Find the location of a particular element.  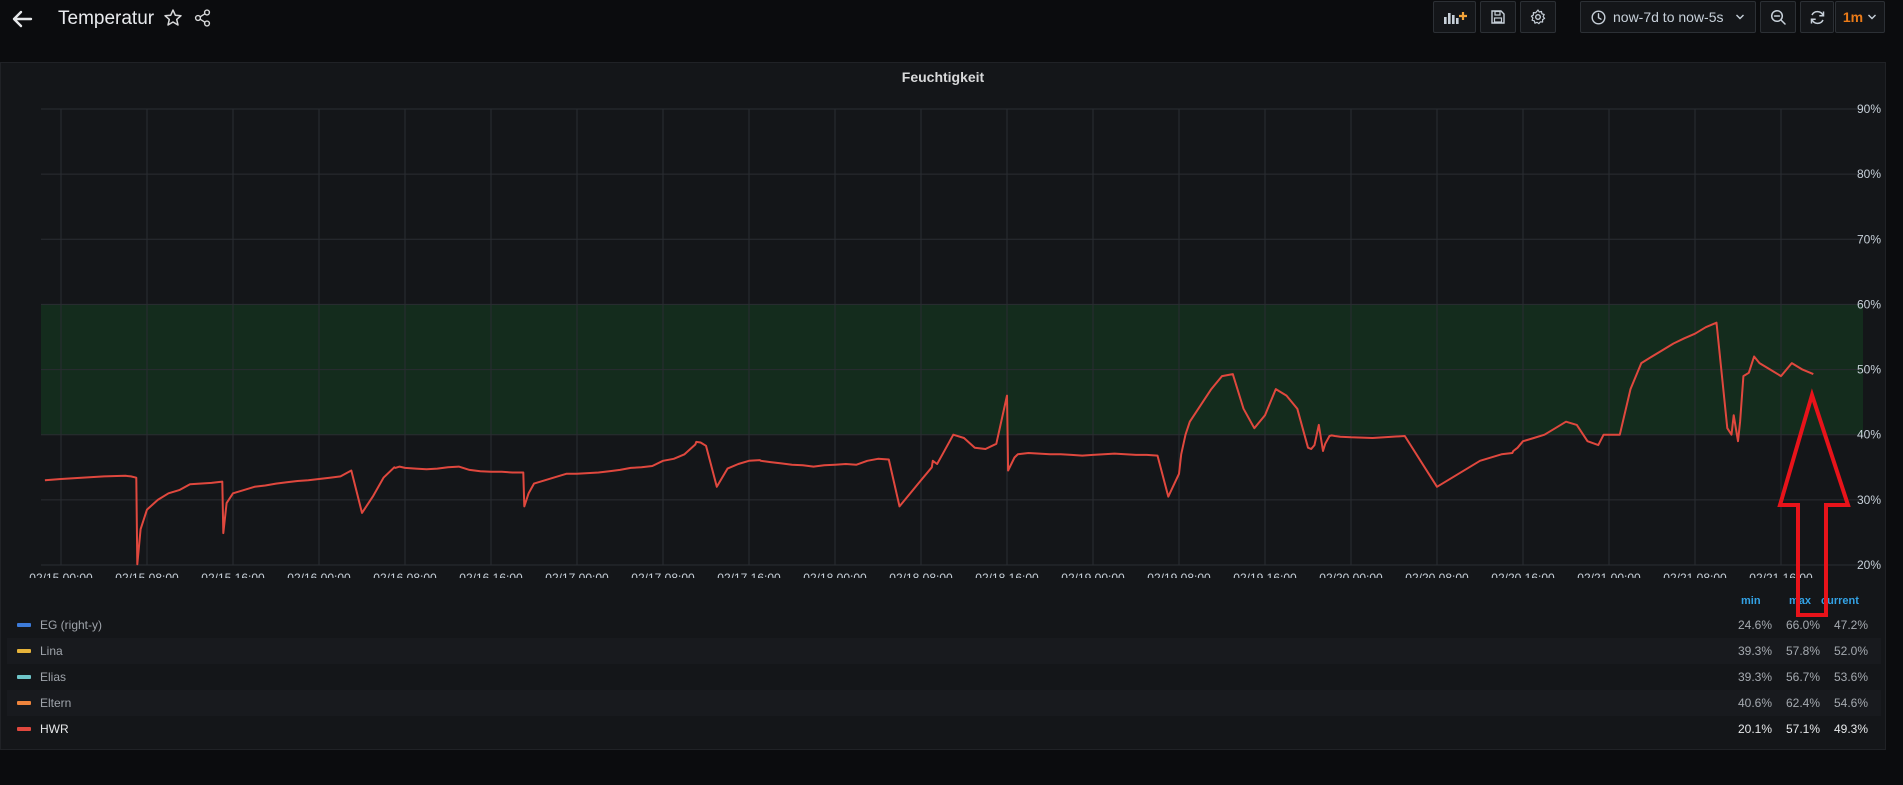

refresh-button is located at coordinates (1817, 17).